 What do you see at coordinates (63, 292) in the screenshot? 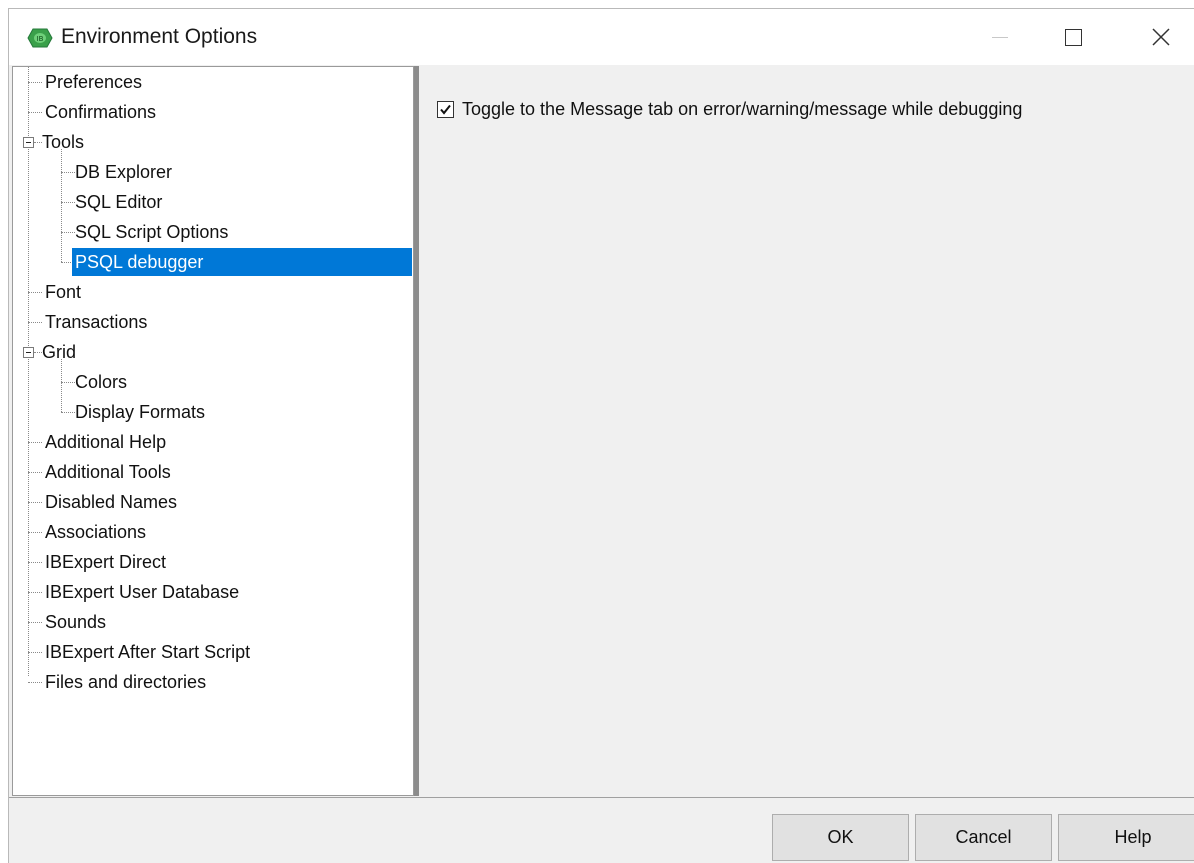
I see `tree-item-font: Font` at bounding box center [63, 292].